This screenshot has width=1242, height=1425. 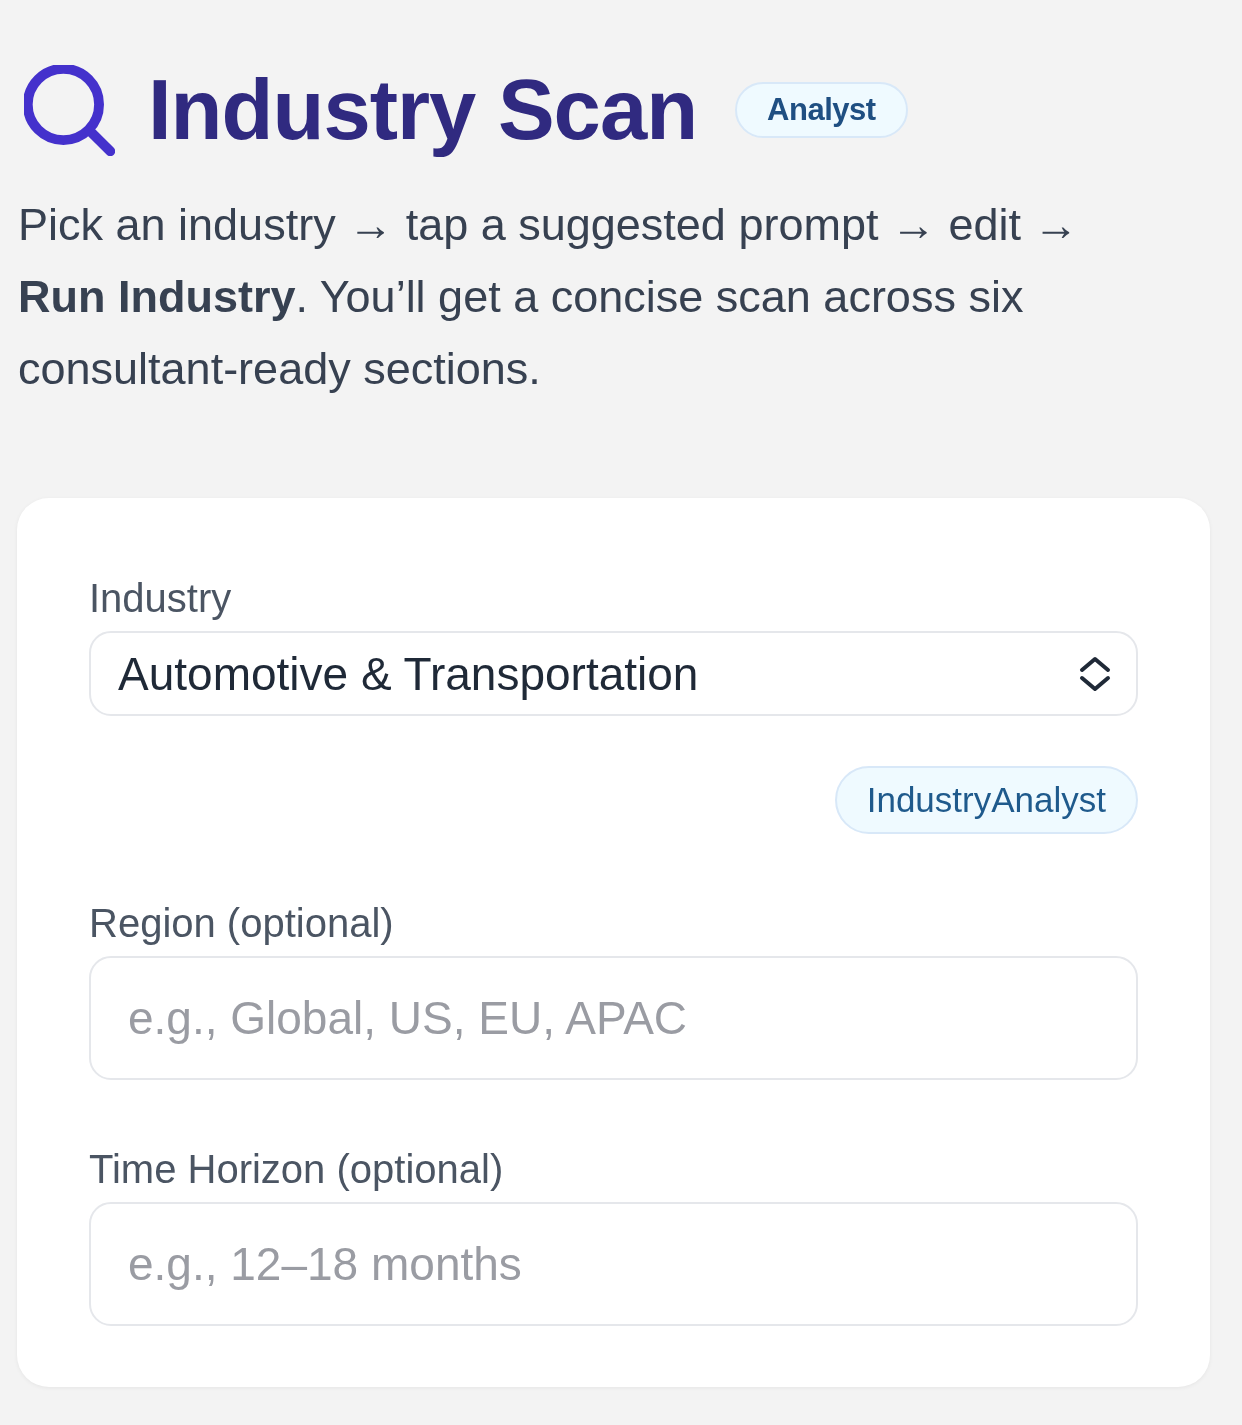 What do you see at coordinates (241, 923) in the screenshot?
I see `field-label: Region (optional)` at bounding box center [241, 923].